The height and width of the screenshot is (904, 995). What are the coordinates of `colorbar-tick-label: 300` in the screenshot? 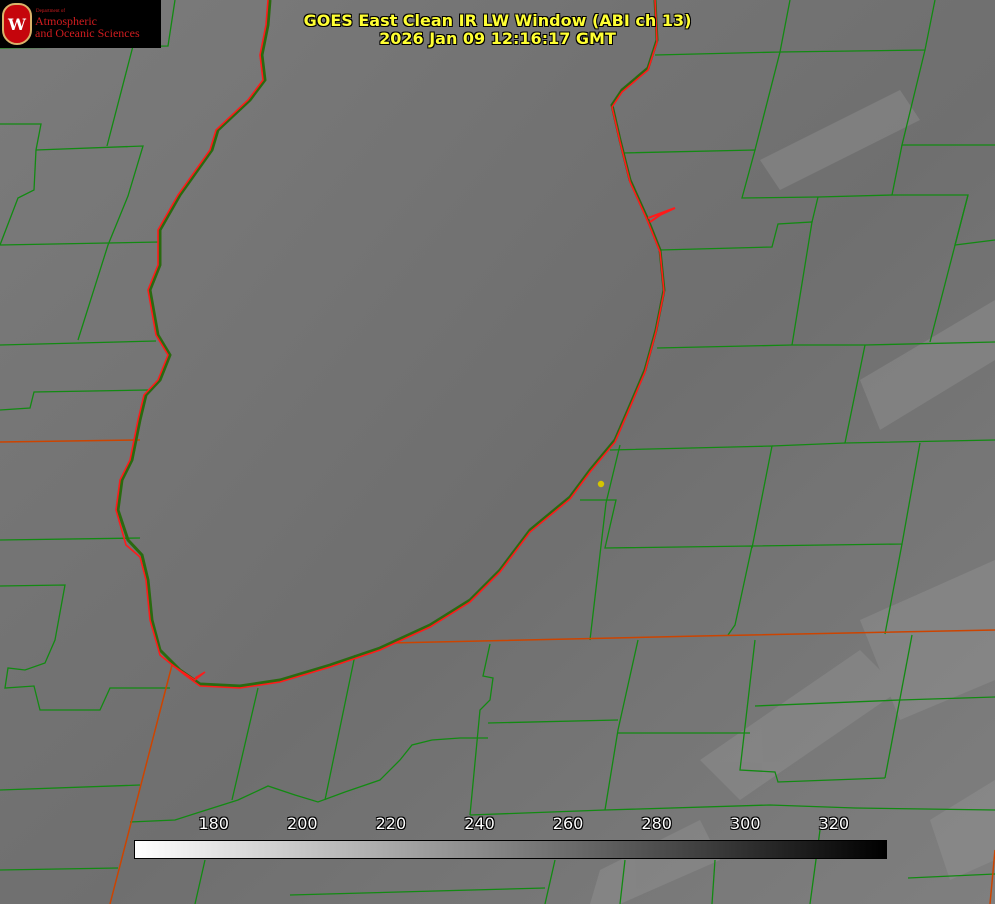 It's located at (745, 823).